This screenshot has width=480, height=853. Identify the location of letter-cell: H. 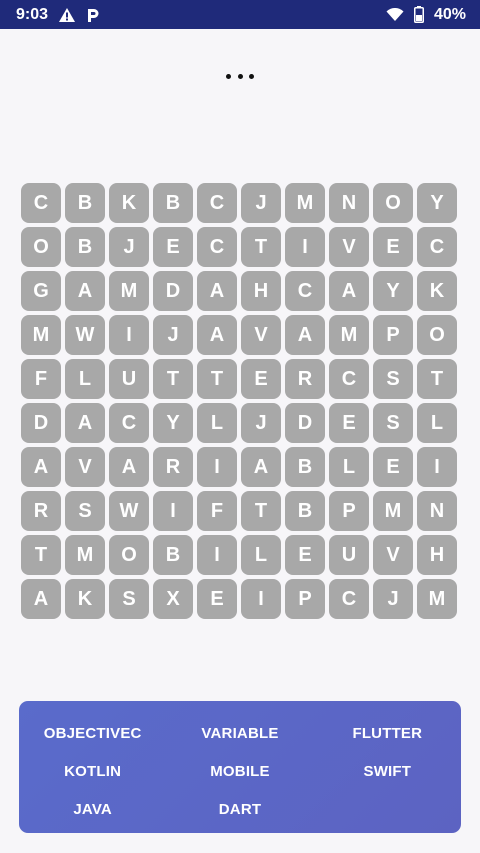
(437, 555).